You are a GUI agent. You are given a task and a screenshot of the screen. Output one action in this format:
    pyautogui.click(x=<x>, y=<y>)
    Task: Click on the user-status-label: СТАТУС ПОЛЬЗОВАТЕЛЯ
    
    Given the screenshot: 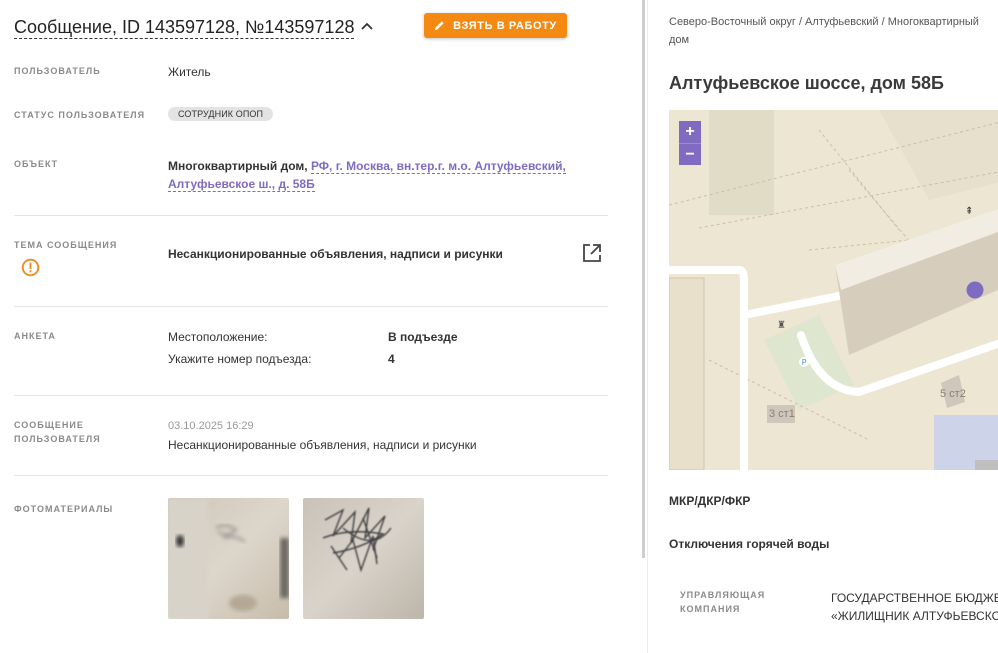 What is the action you would take?
    pyautogui.click(x=80, y=115)
    